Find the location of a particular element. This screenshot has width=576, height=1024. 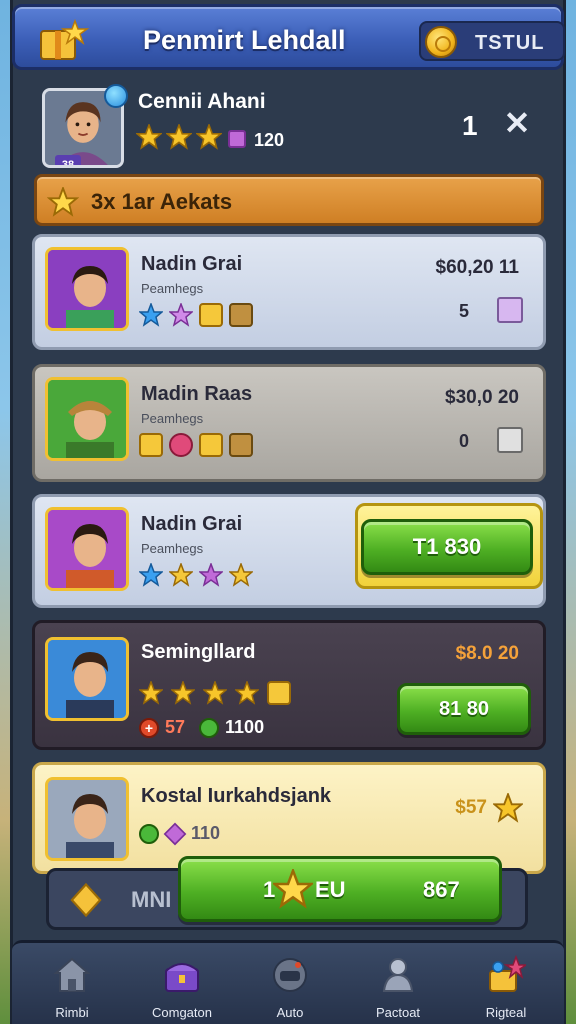

nav-item-auto: Auto is located at coordinates (290, 986).